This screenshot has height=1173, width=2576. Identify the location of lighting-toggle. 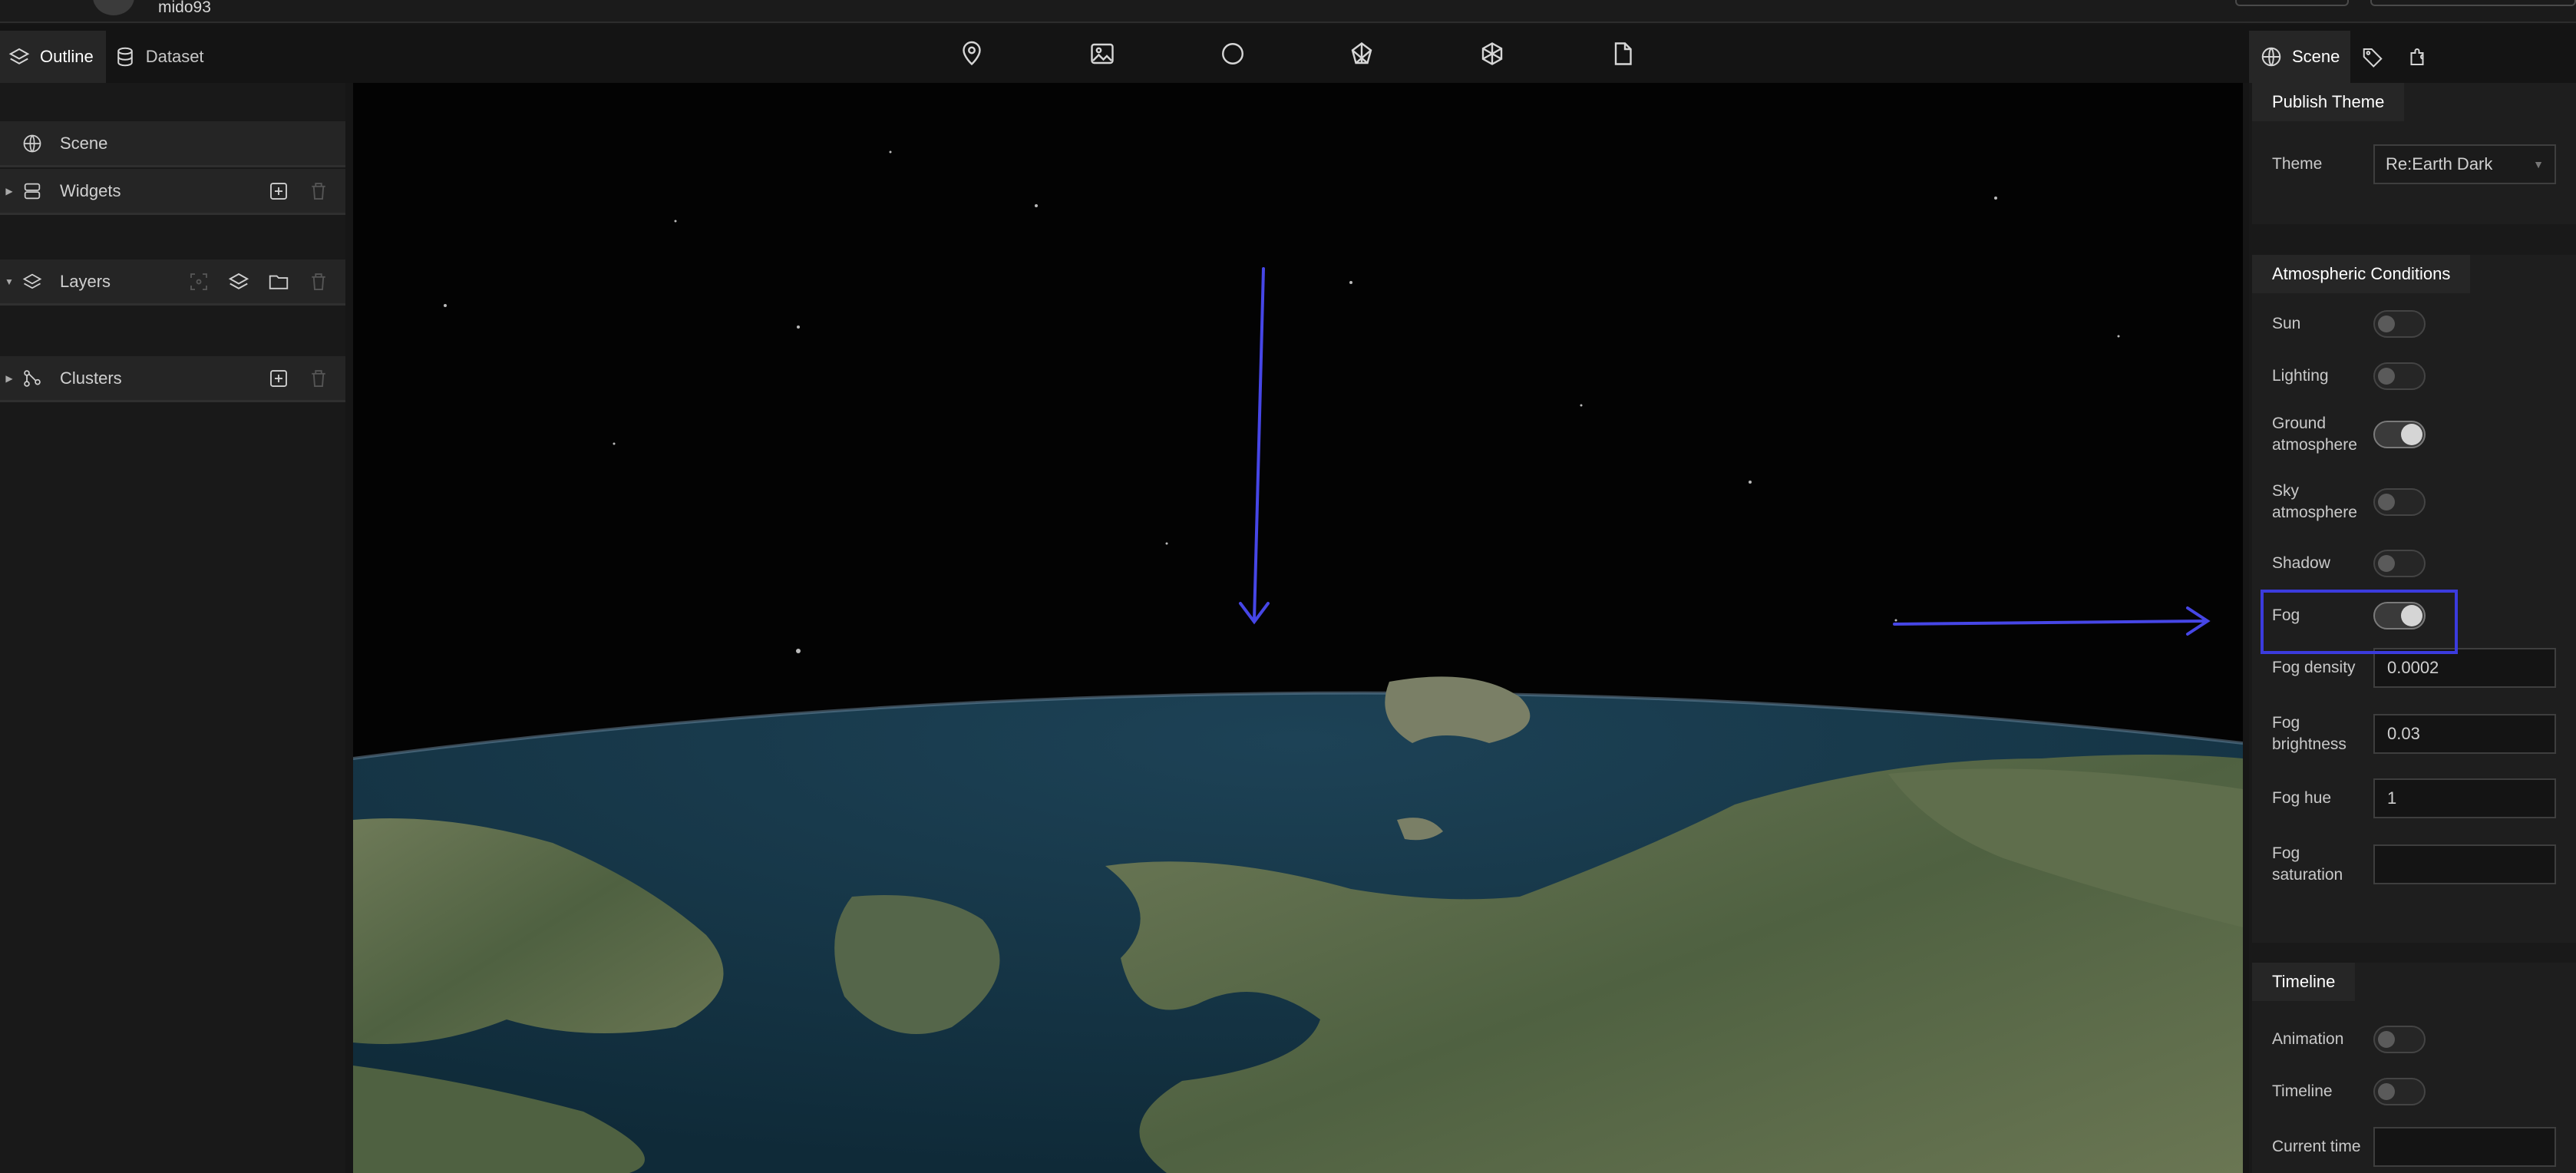
(2399, 376).